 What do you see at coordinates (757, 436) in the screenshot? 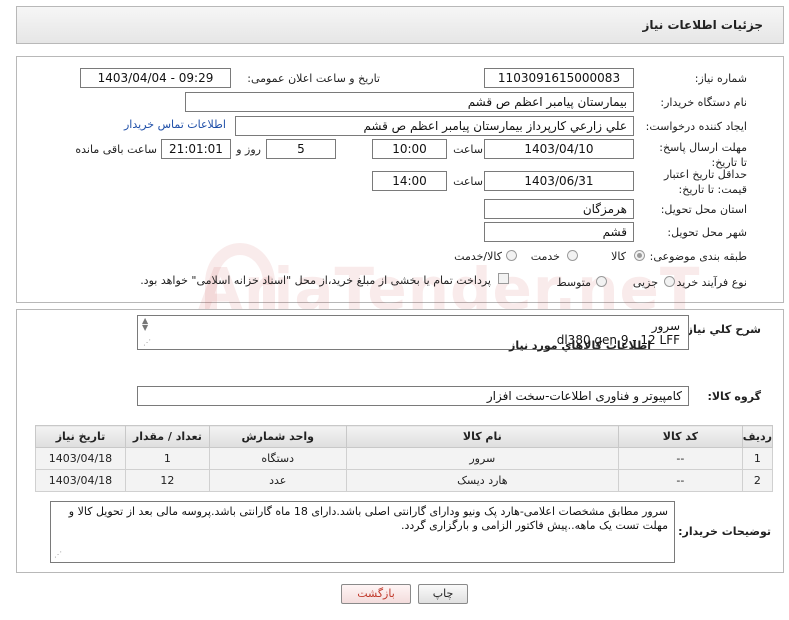
I see `col-row-number: ردیف` at bounding box center [757, 436].